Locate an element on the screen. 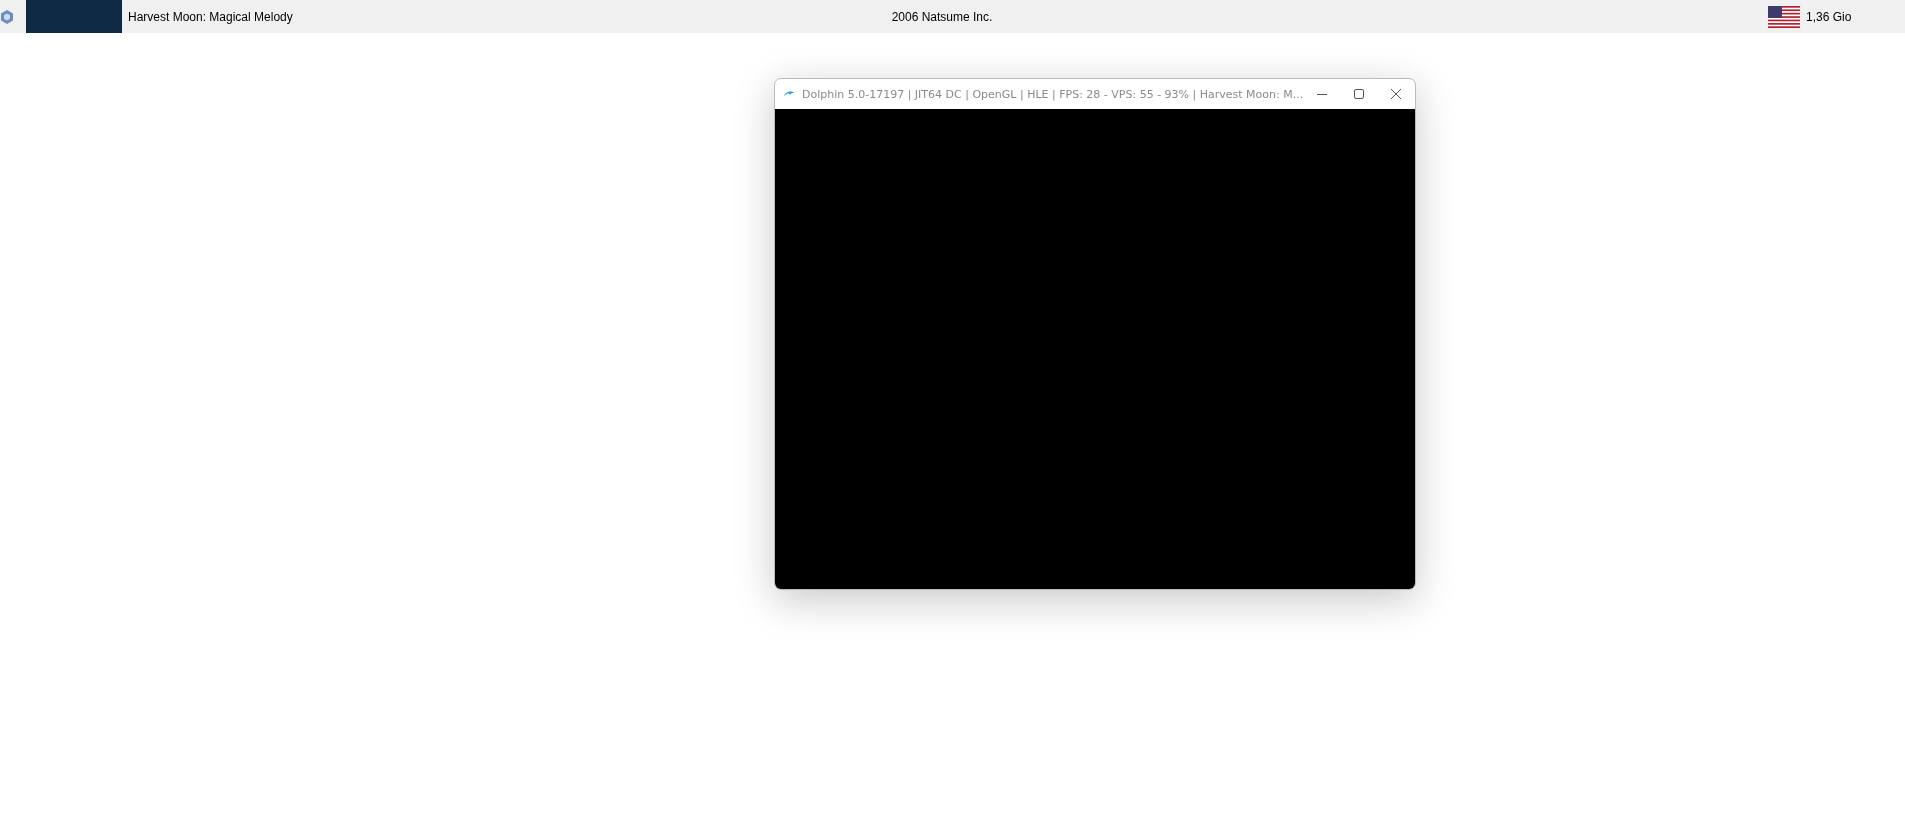 The width and height of the screenshot is (1905, 838). game-title: Harvest Moon: Magical Melody is located at coordinates (211, 16).